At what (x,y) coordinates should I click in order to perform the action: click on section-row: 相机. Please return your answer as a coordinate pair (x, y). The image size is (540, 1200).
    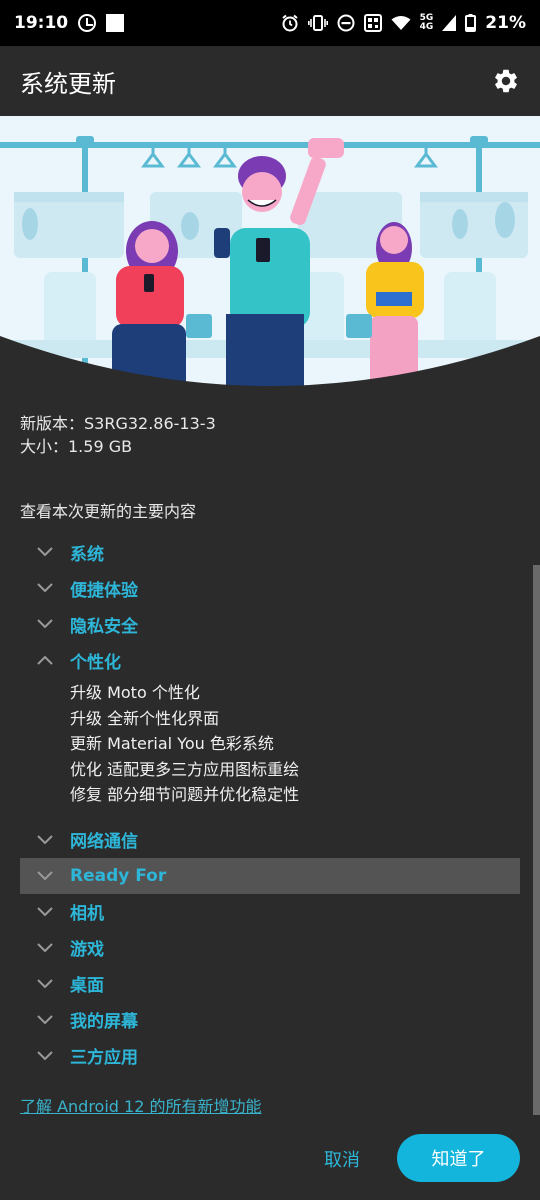
    Looking at the image, I should click on (270, 912).